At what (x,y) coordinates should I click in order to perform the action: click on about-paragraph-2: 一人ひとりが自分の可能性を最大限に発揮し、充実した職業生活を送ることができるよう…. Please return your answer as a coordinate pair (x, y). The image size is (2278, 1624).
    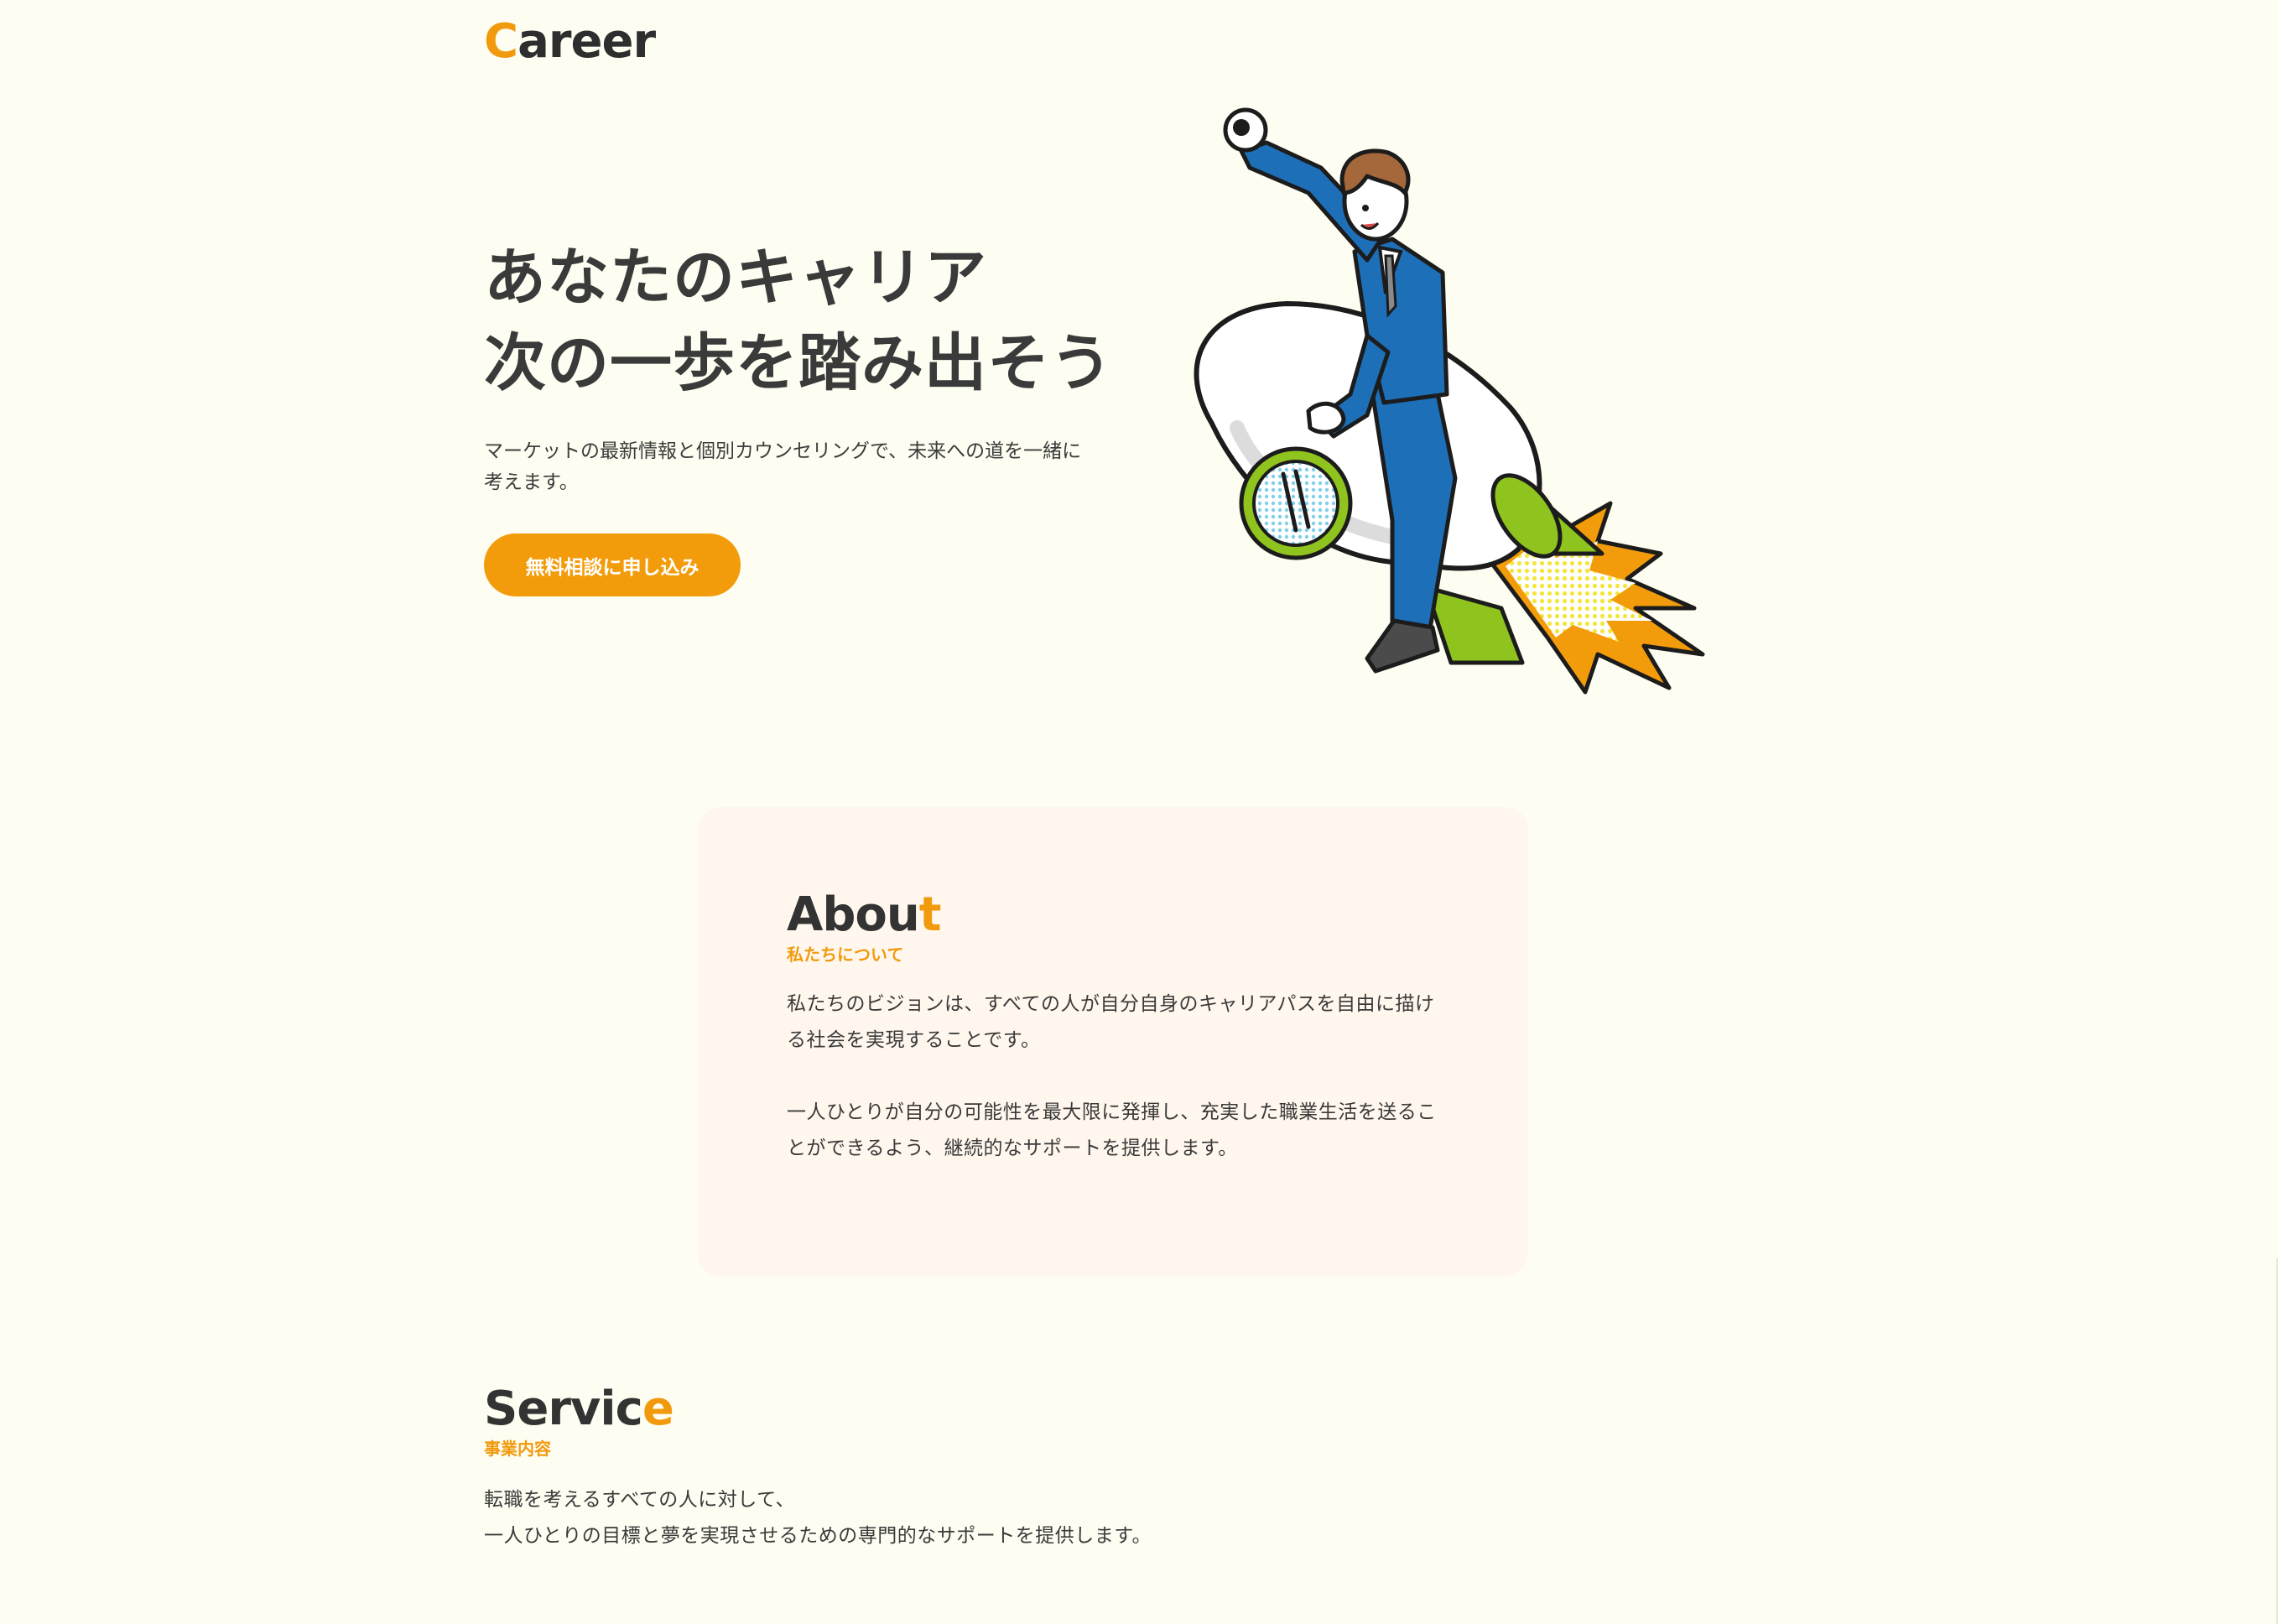
    Looking at the image, I should click on (1112, 1130).